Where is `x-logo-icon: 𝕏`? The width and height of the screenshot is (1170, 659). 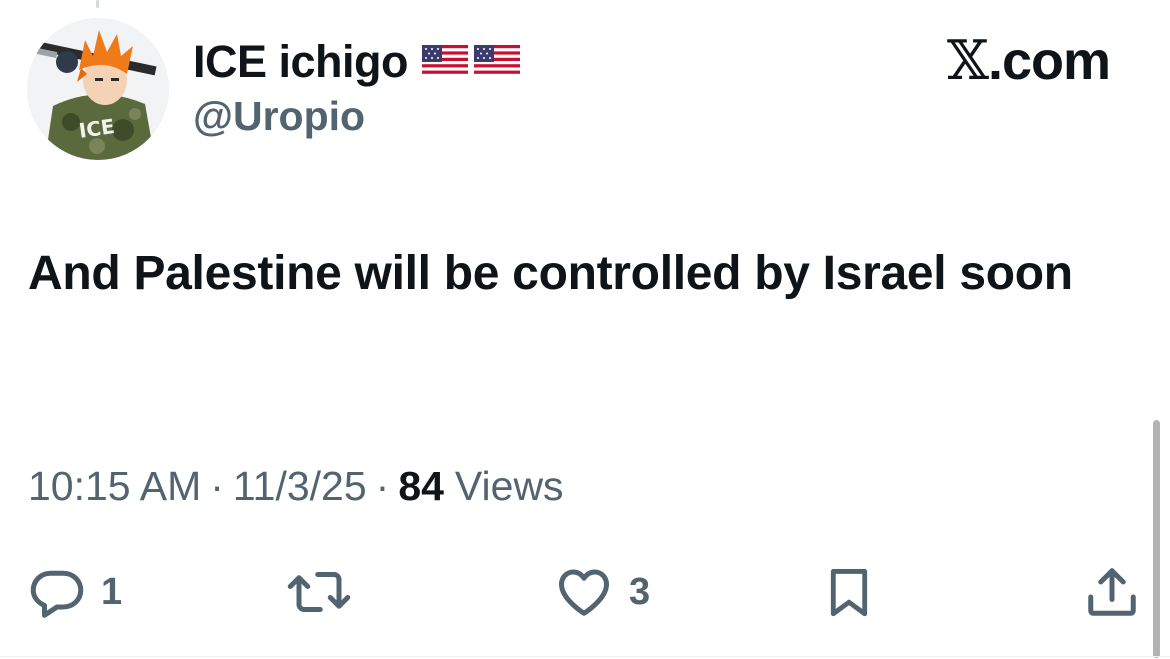
x-logo-icon: 𝕏 is located at coordinates (968, 60).